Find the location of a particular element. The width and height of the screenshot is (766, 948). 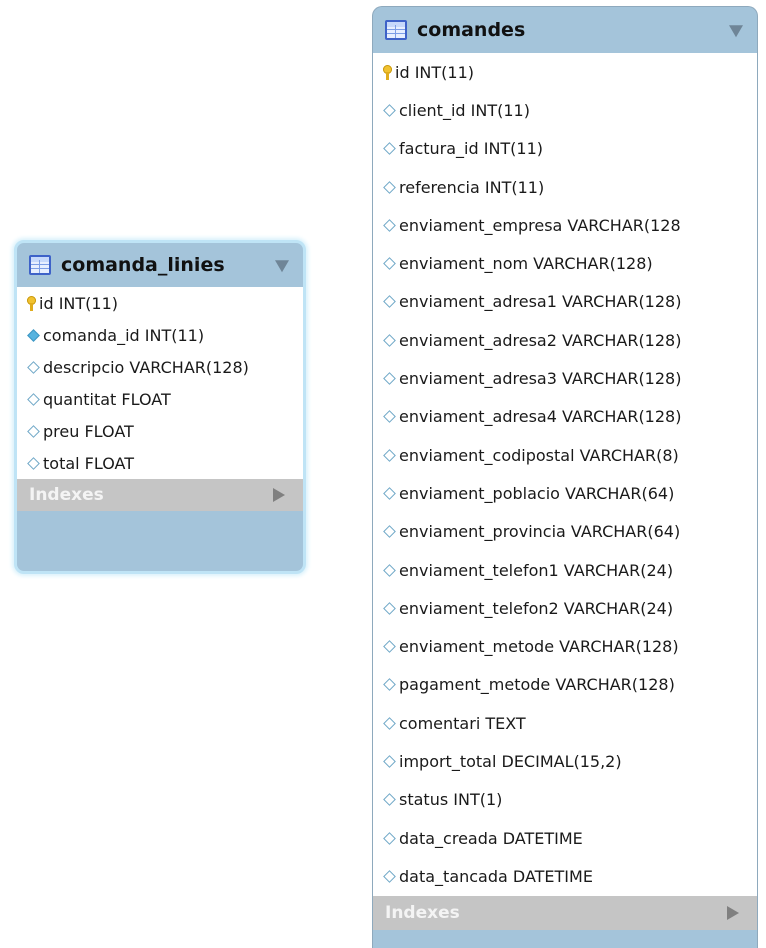

column-label: enviament_codipostal VARCHAR(8) is located at coordinates (539, 455).